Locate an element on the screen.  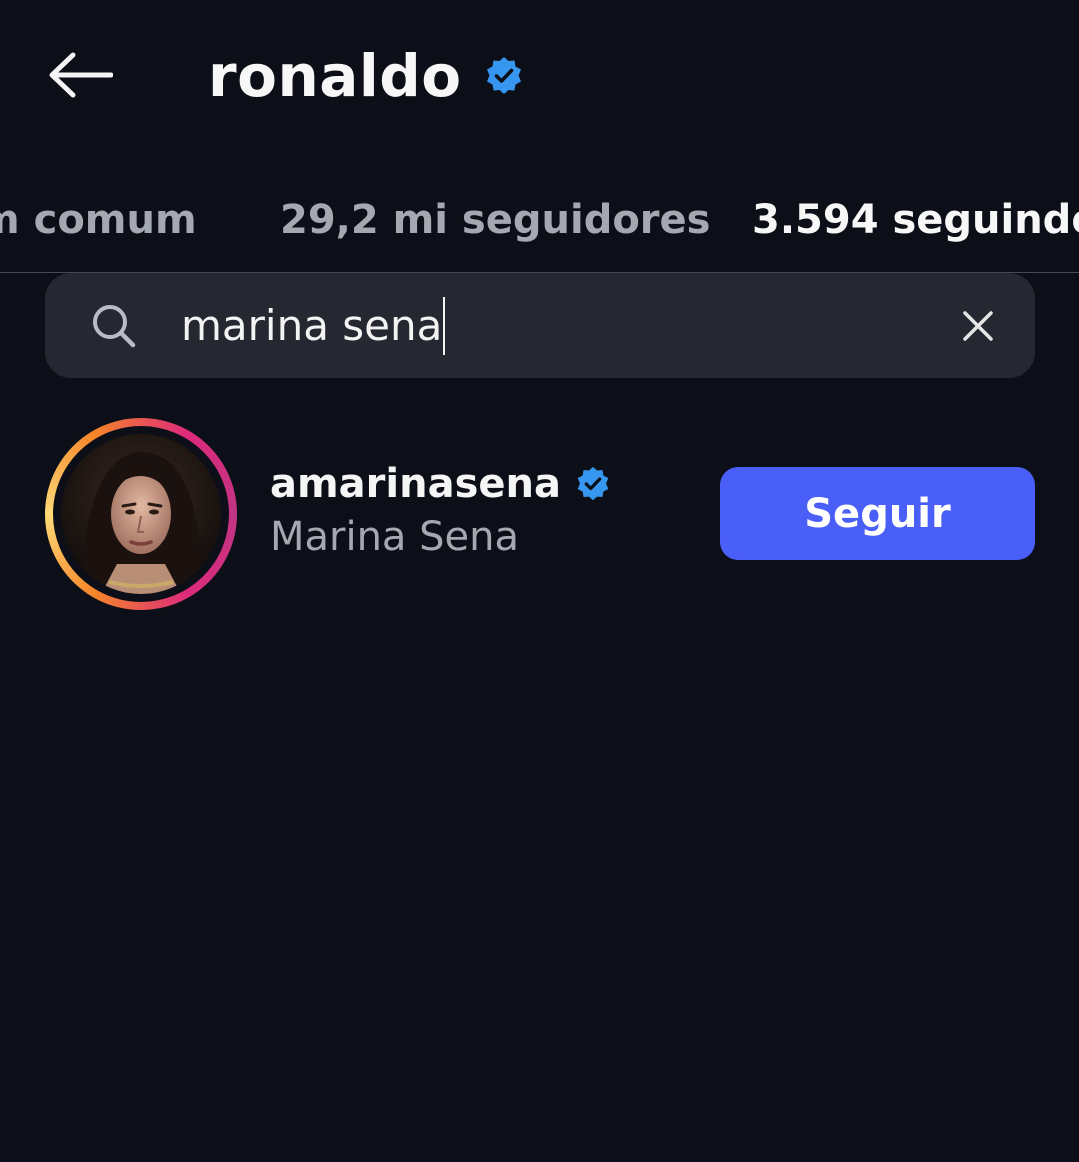
page-title: ronaldo is located at coordinates (335, 76).